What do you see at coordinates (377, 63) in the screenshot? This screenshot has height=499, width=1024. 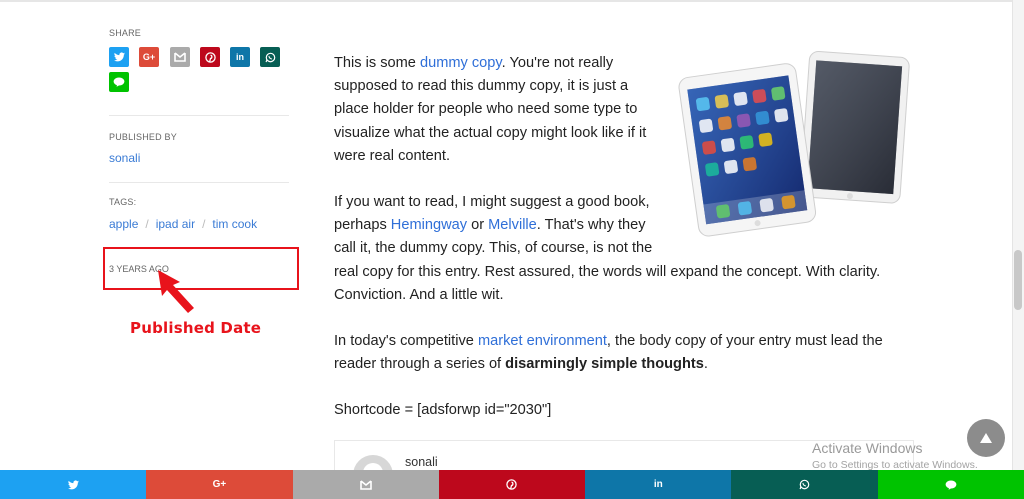 I see `text: This is some` at bounding box center [377, 63].